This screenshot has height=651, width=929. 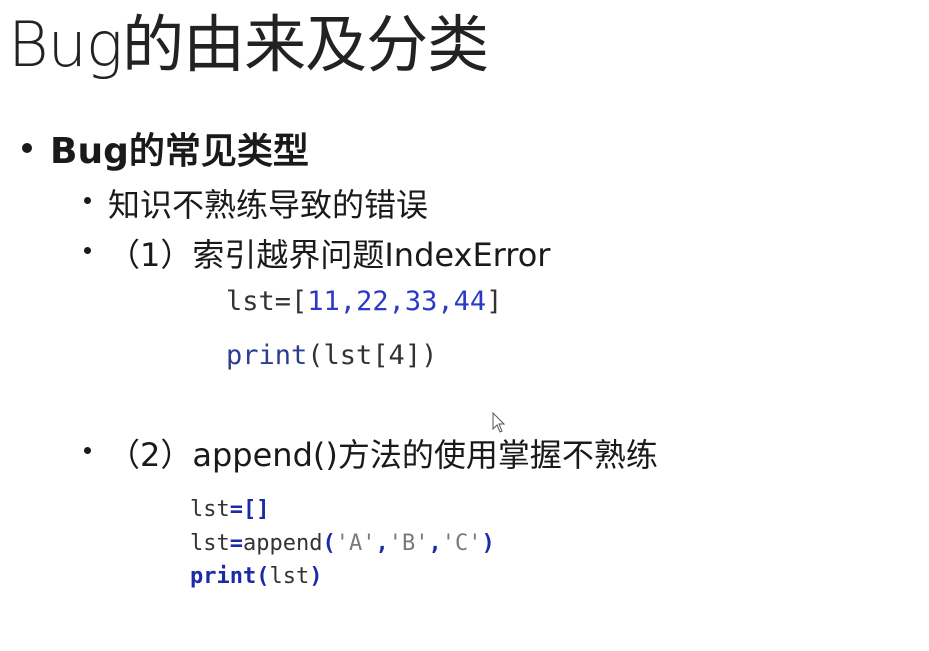 I want to click on code-operator: =[], so click(x=249, y=509).